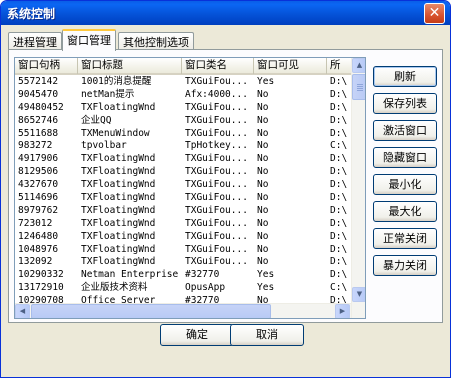  I want to click on table-row: 4327670 TXFloatingWnd TXGuiFou... No D:\, so click(183, 184).